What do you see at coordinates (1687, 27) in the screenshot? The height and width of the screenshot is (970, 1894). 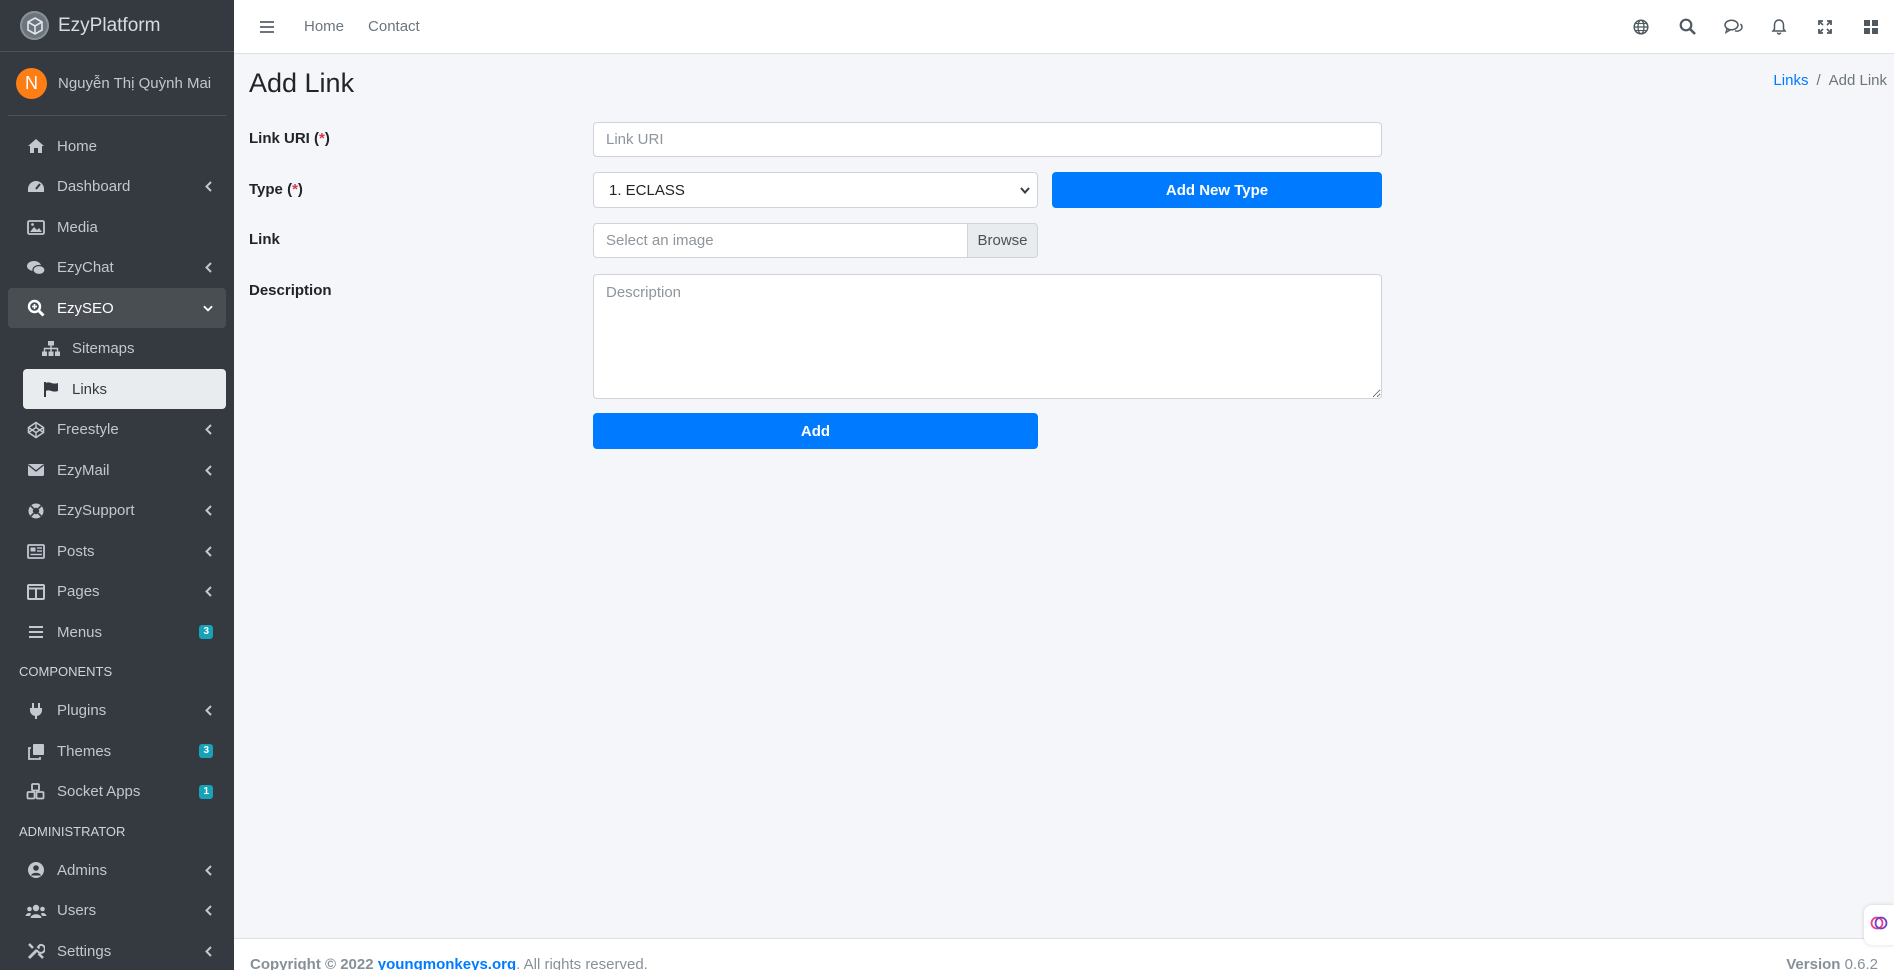 I see `search-icon` at bounding box center [1687, 27].